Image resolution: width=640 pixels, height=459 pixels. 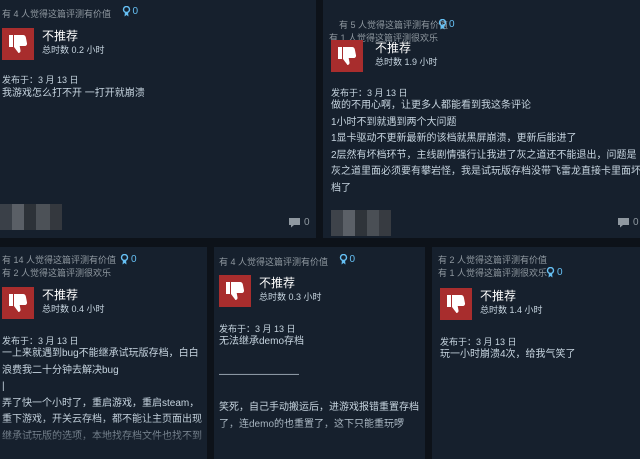 What do you see at coordinates (406, 62) in the screenshot?
I see `playtime: 总时数 1.9 小时` at bounding box center [406, 62].